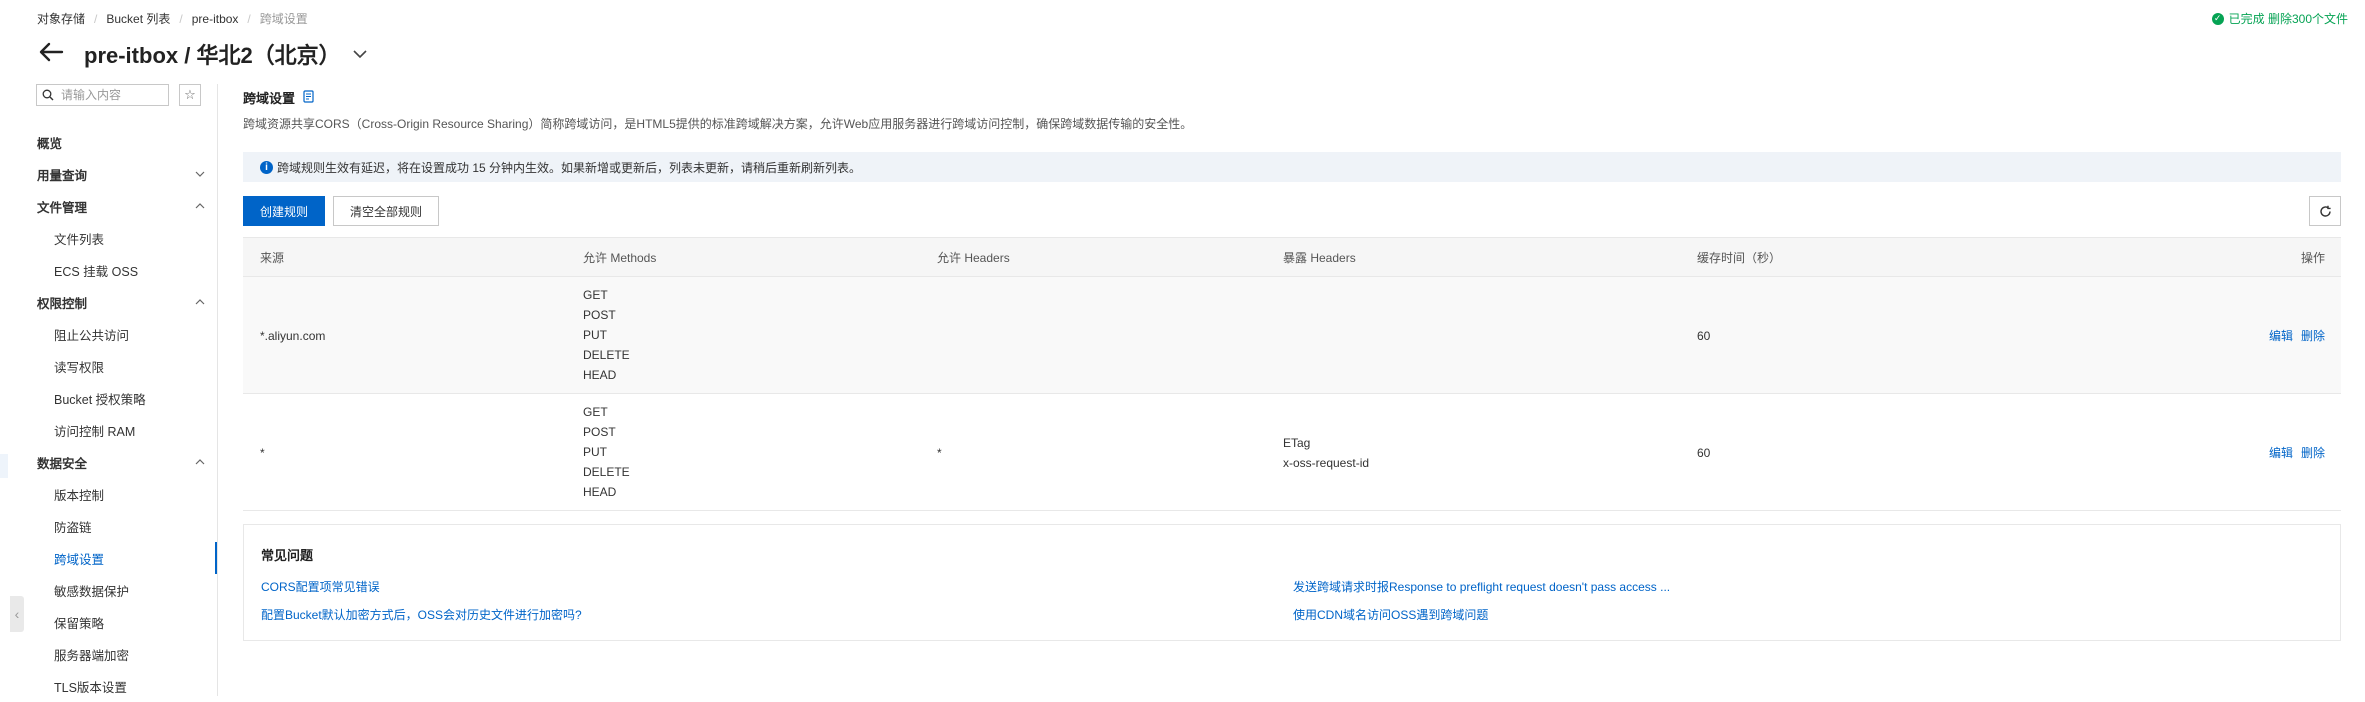 The width and height of the screenshot is (2365, 702). What do you see at coordinates (79, 239) in the screenshot?
I see `sidebar-item-label: 文件列表` at bounding box center [79, 239].